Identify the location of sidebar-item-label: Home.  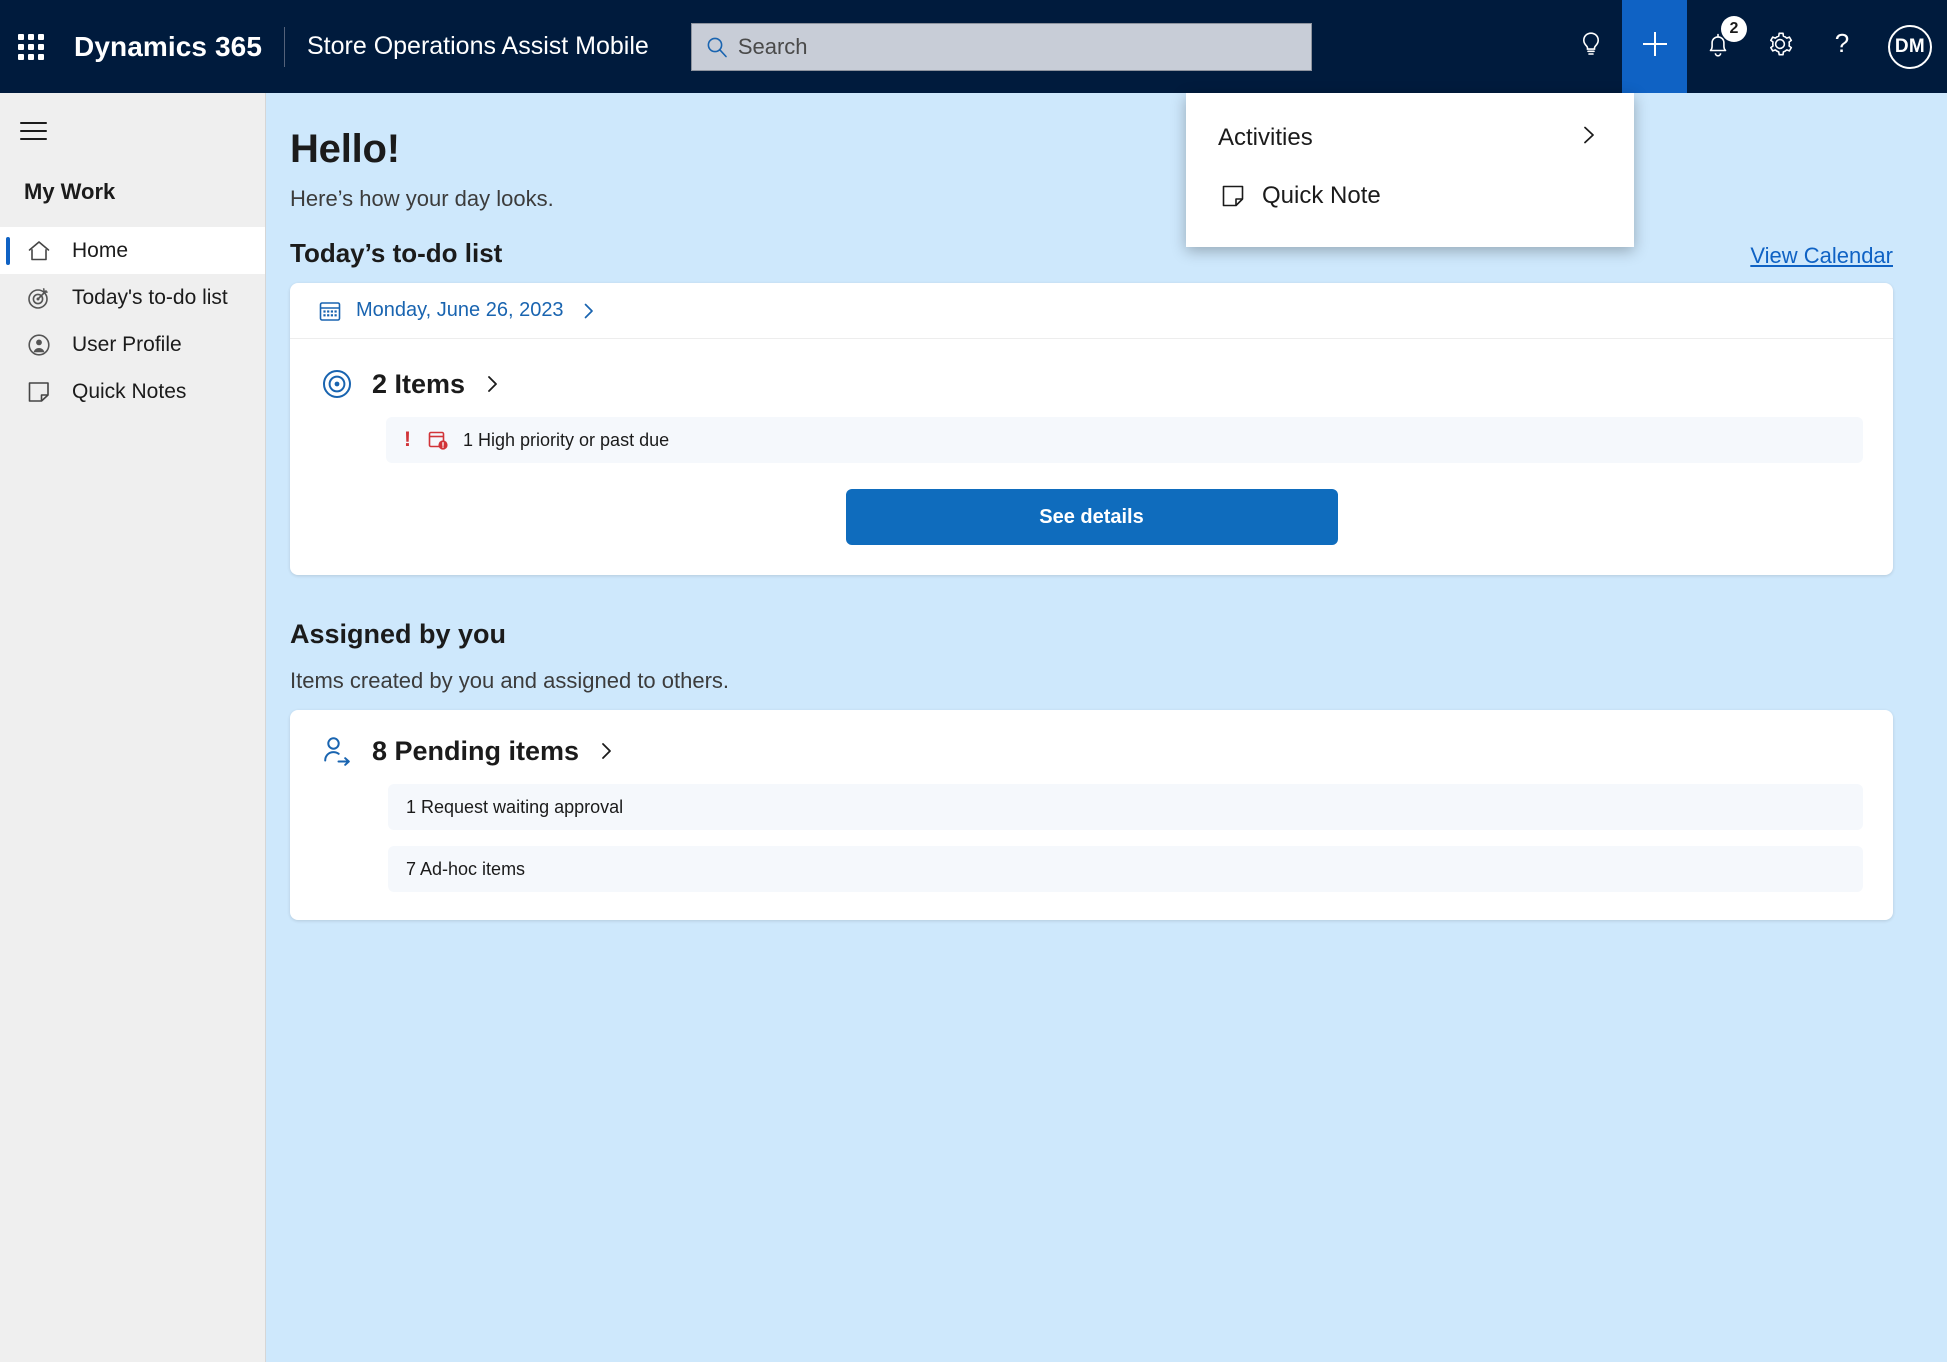
(100, 250).